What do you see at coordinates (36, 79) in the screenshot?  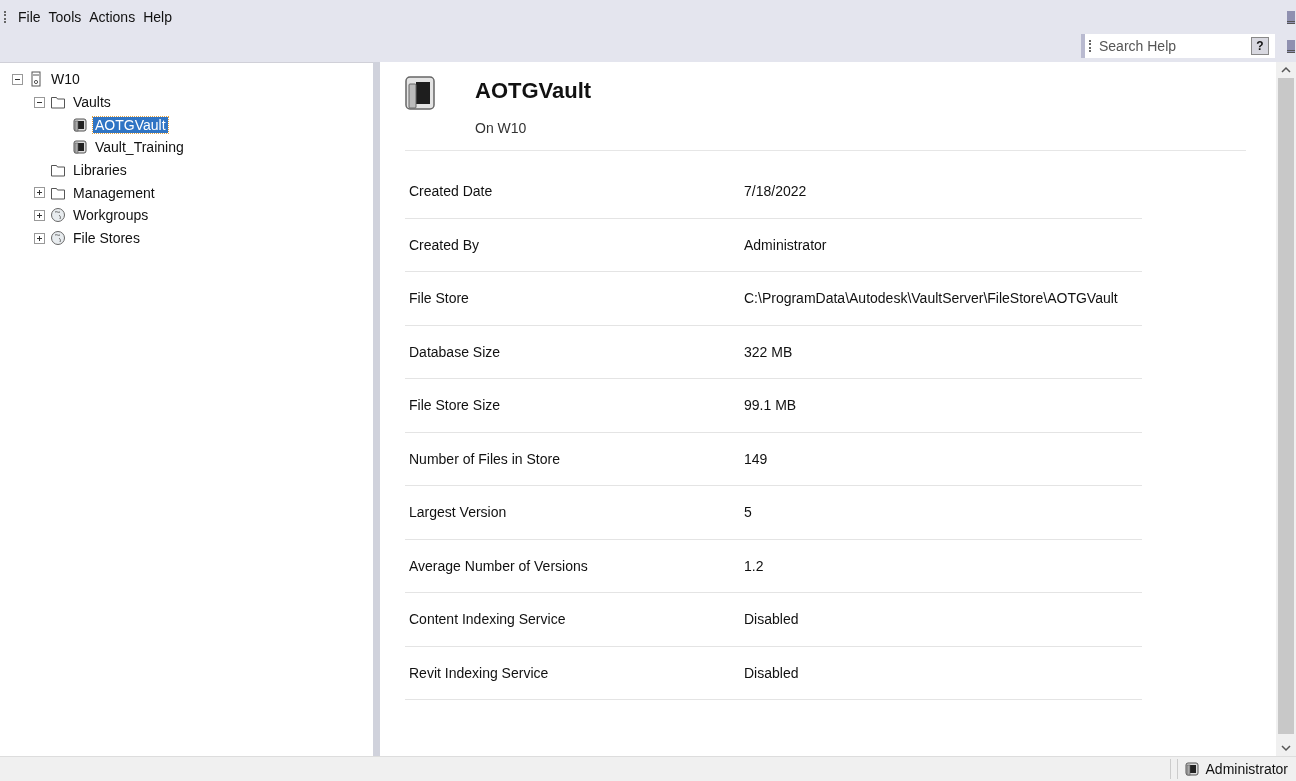 I see `server-icon` at bounding box center [36, 79].